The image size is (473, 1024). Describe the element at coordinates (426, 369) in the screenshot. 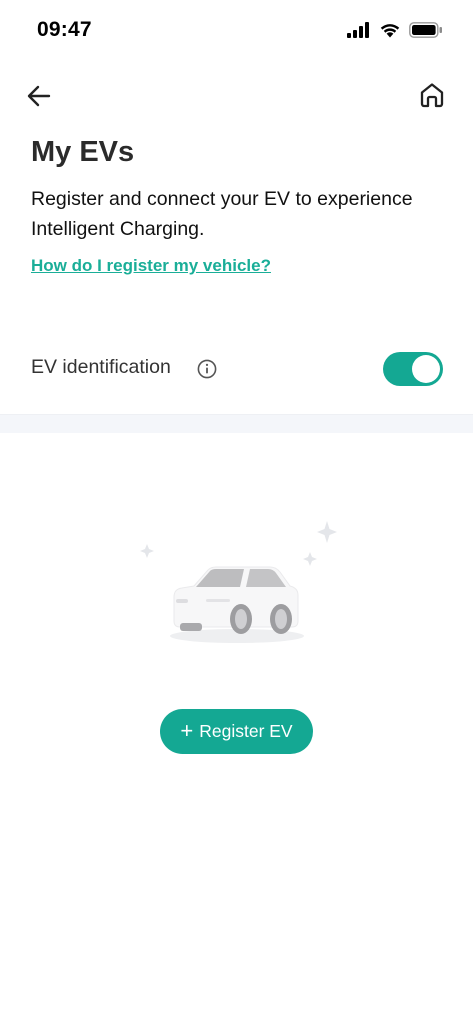

I see `toggle-knob` at that location.